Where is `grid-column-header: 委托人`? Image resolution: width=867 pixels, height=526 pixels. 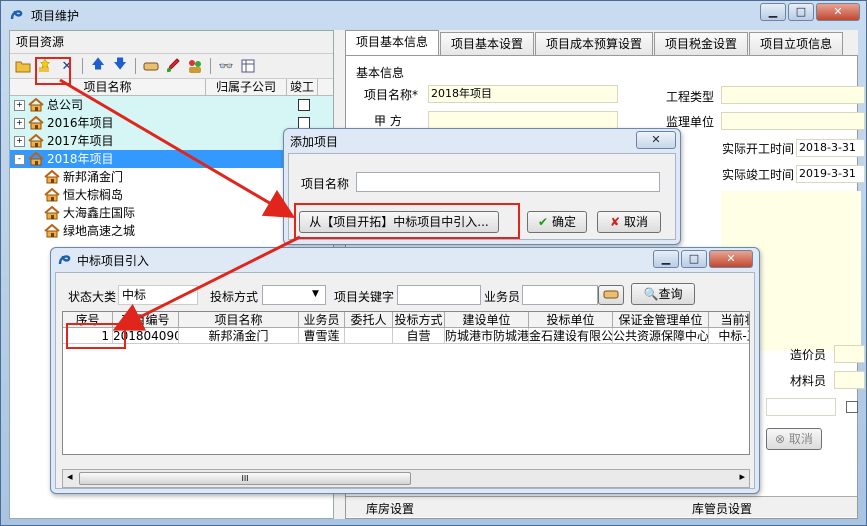 grid-column-header: 委托人 is located at coordinates (369, 320).